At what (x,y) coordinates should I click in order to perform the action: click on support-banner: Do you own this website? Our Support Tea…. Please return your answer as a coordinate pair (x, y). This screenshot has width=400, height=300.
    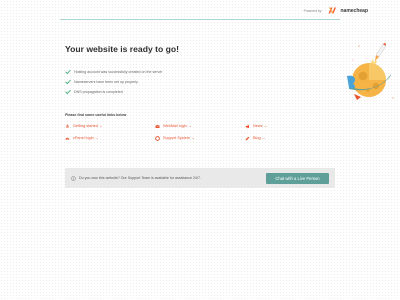
    Looking at the image, I should click on (200, 178).